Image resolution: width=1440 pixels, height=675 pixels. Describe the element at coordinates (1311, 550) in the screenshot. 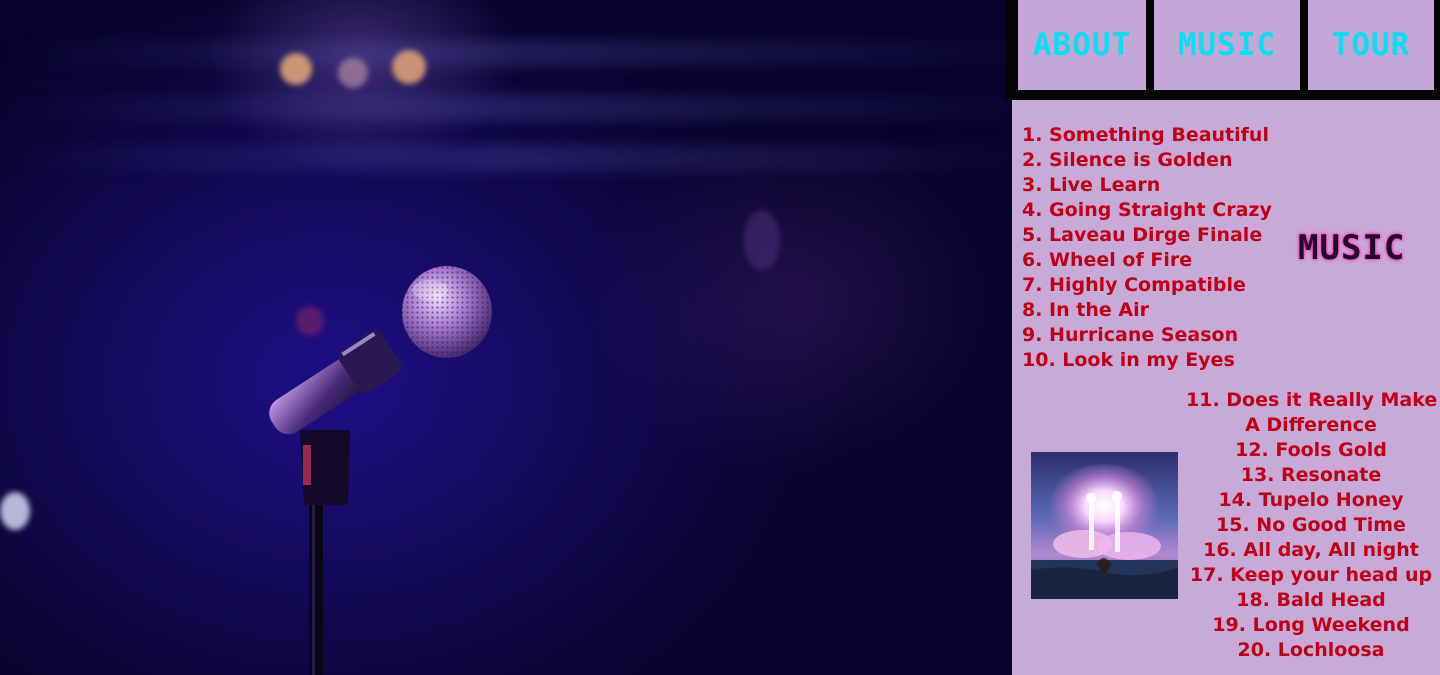

I see `track-item: 16. All day, All night` at that location.